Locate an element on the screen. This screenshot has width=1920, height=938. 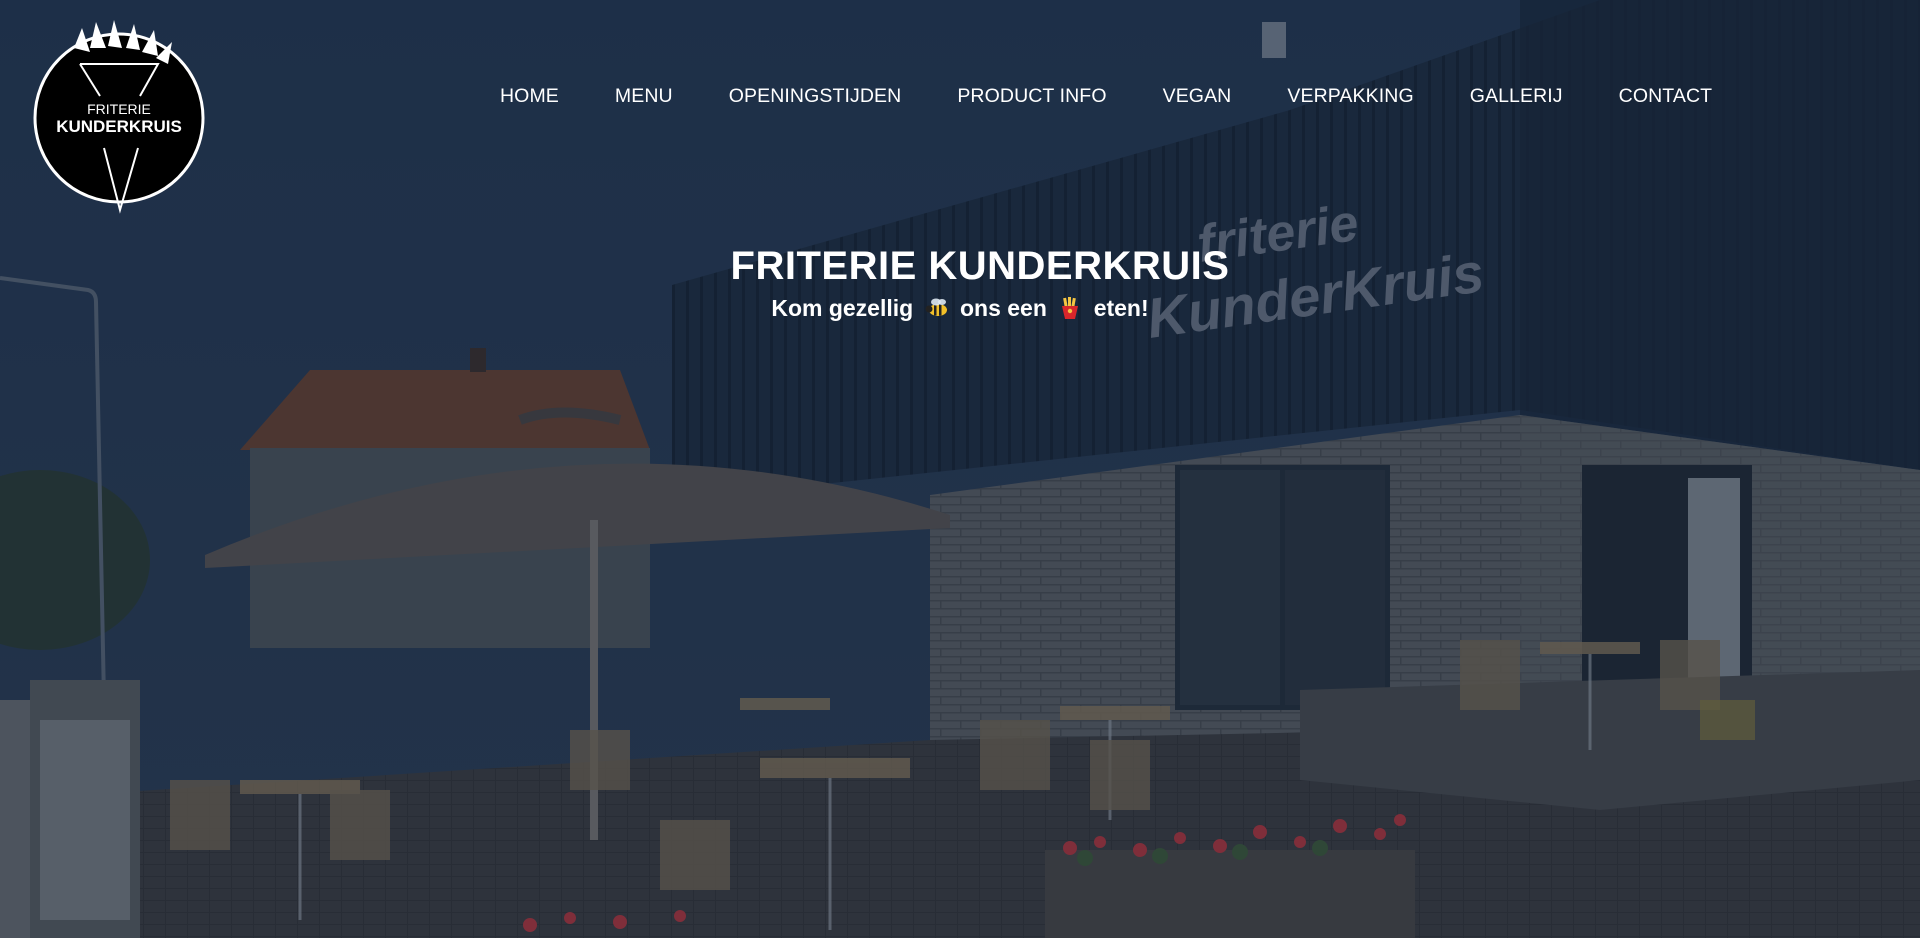
fries-icon is located at coordinates (1070, 308).